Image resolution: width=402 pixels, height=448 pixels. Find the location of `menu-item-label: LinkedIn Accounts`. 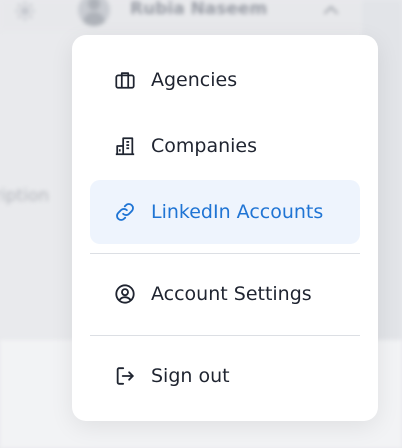

menu-item-label: LinkedIn Accounts is located at coordinates (237, 212).